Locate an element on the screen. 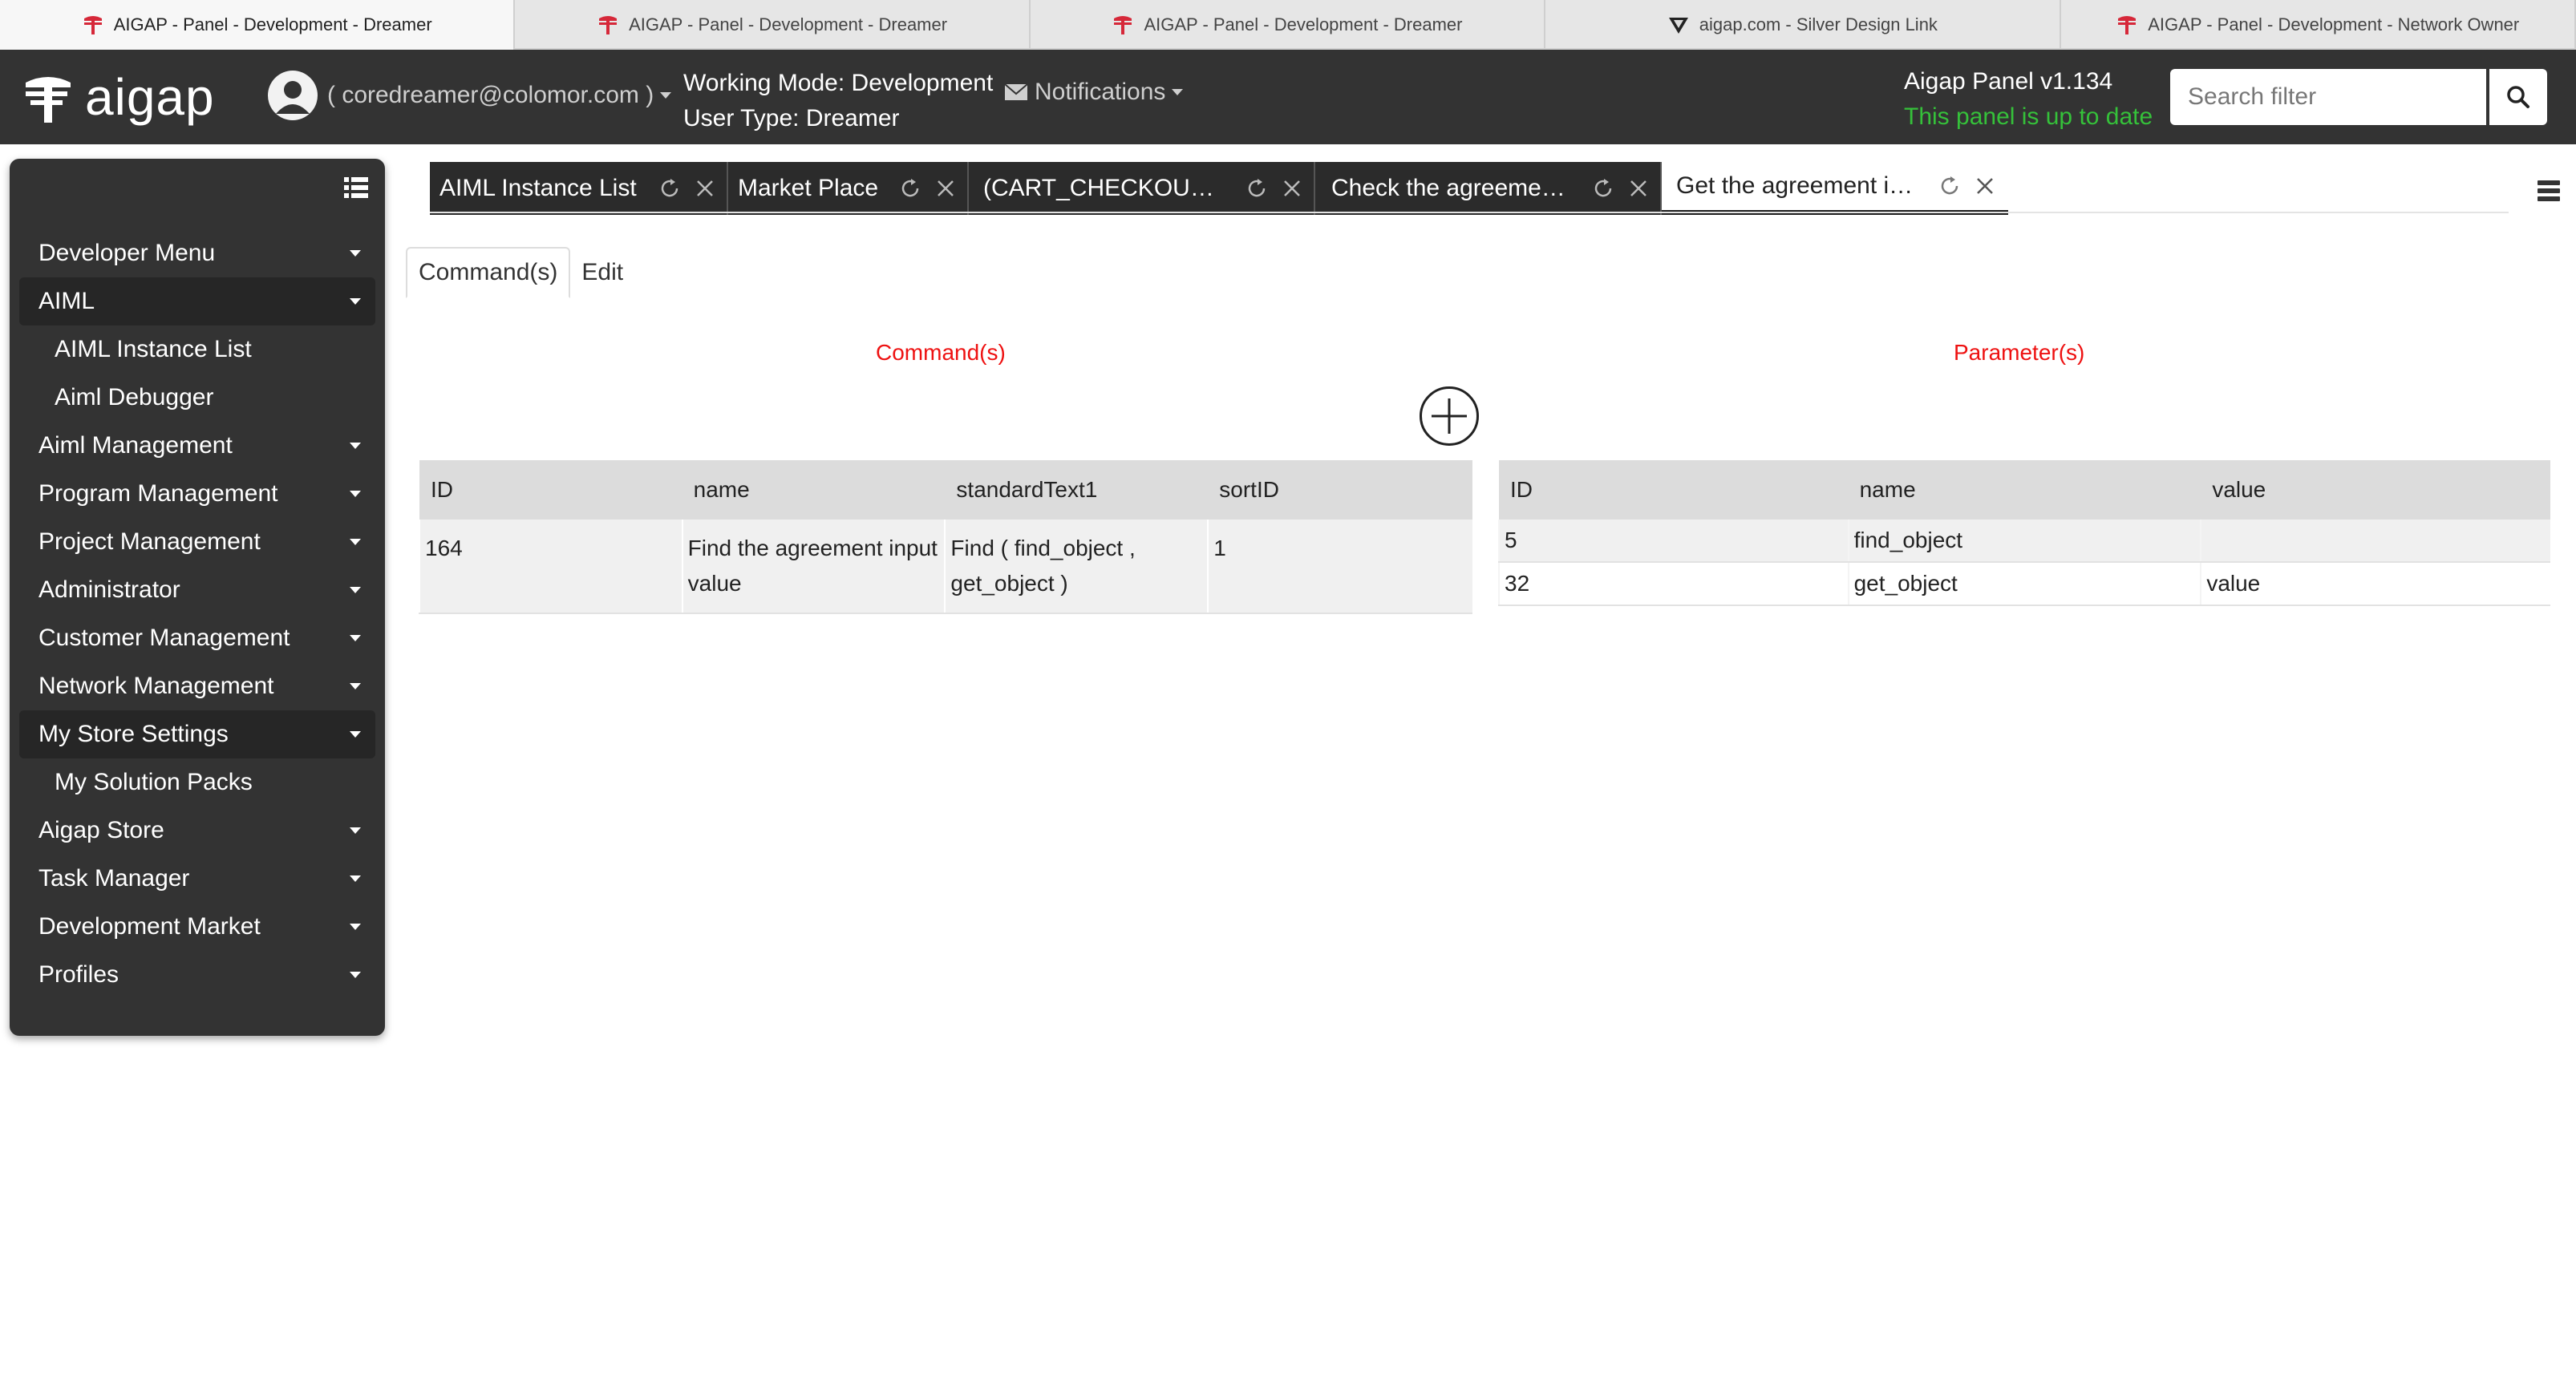 Image resolution: width=2576 pixels, height=1395 pixels. sidebar-item-aiml-debugger: Aiml Debugger is located at coordinates (197, 398).